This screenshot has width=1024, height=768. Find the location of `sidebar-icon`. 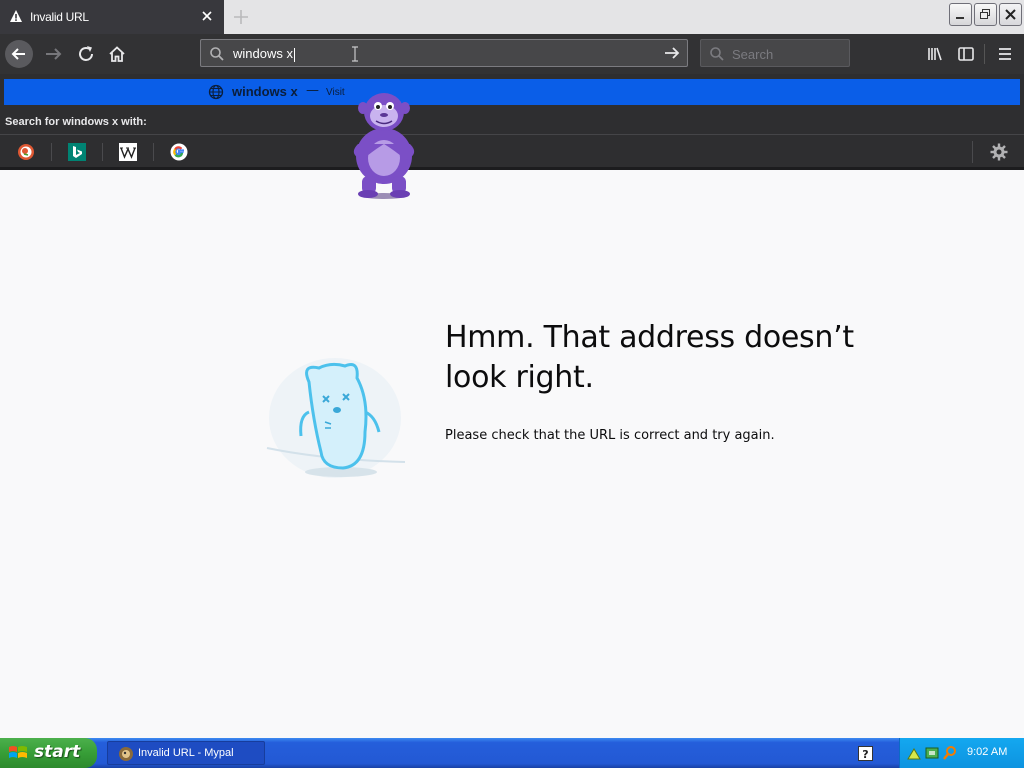

sidebar-icon is located at coordinates (966, 54).